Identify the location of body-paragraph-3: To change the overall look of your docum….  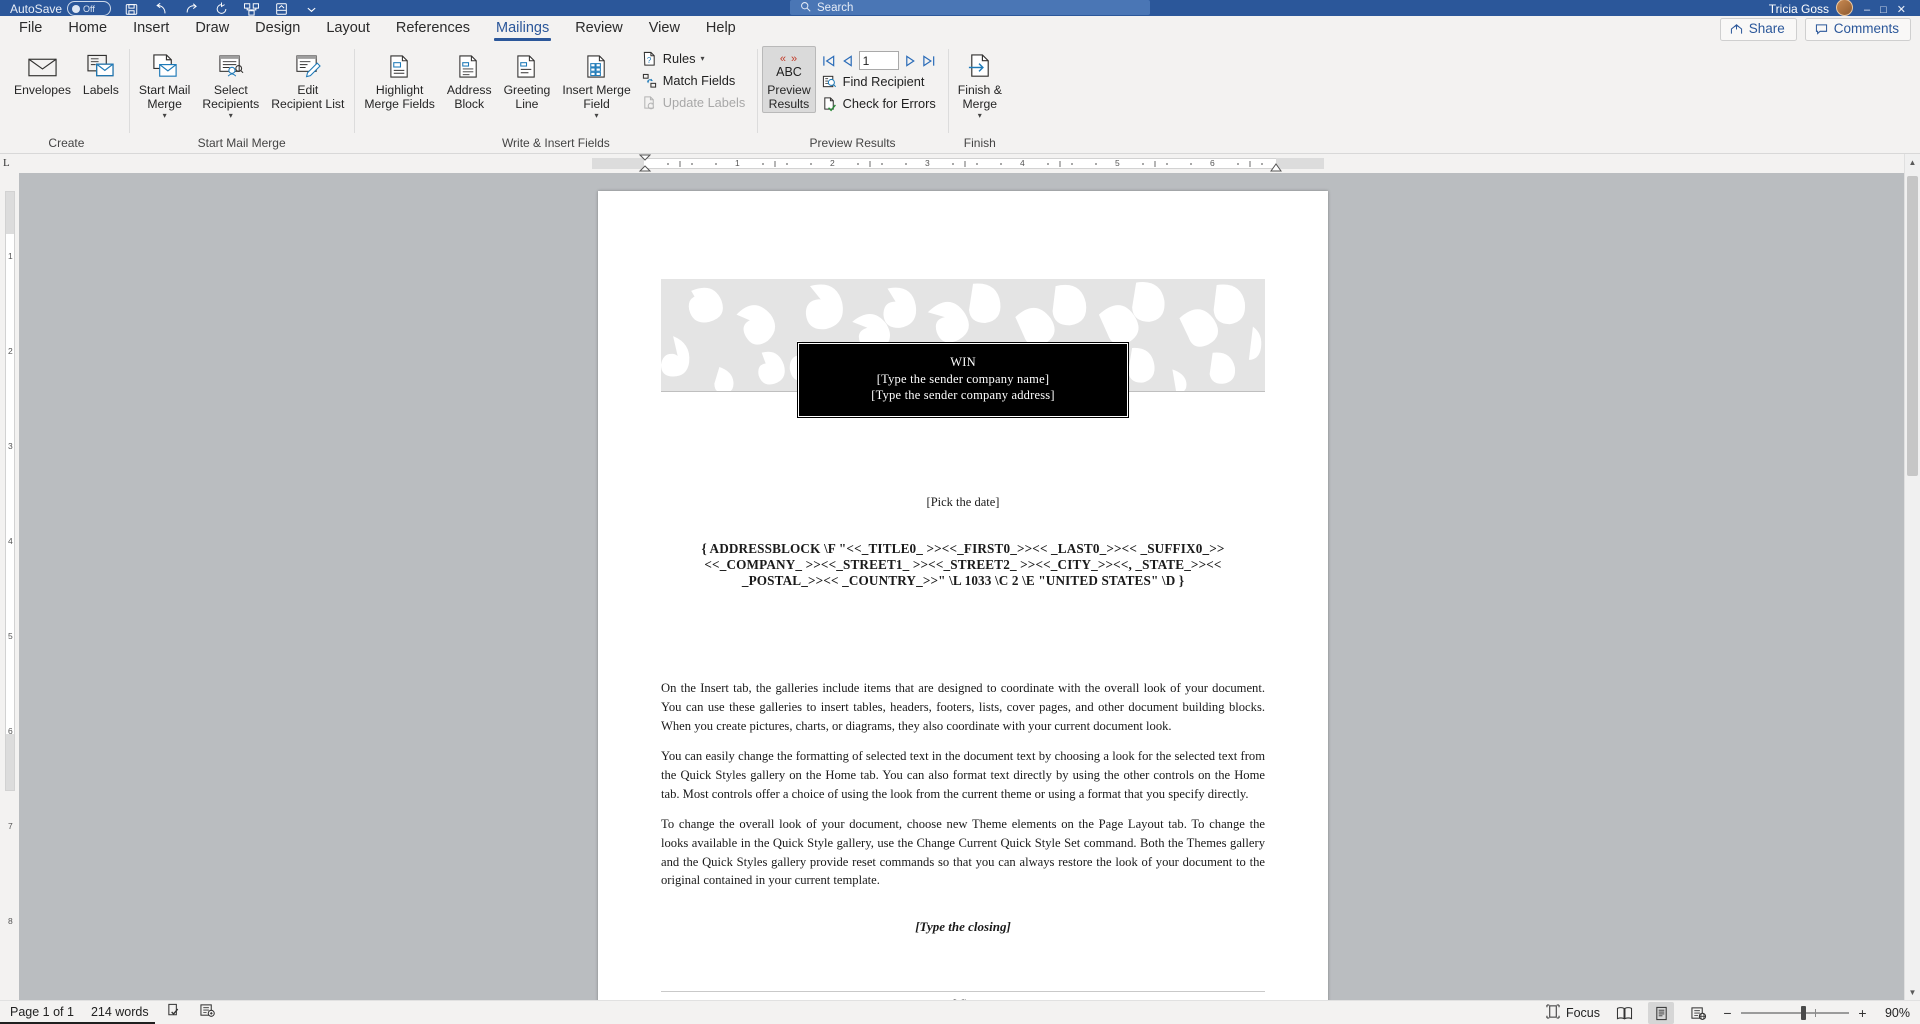
(963, 852).